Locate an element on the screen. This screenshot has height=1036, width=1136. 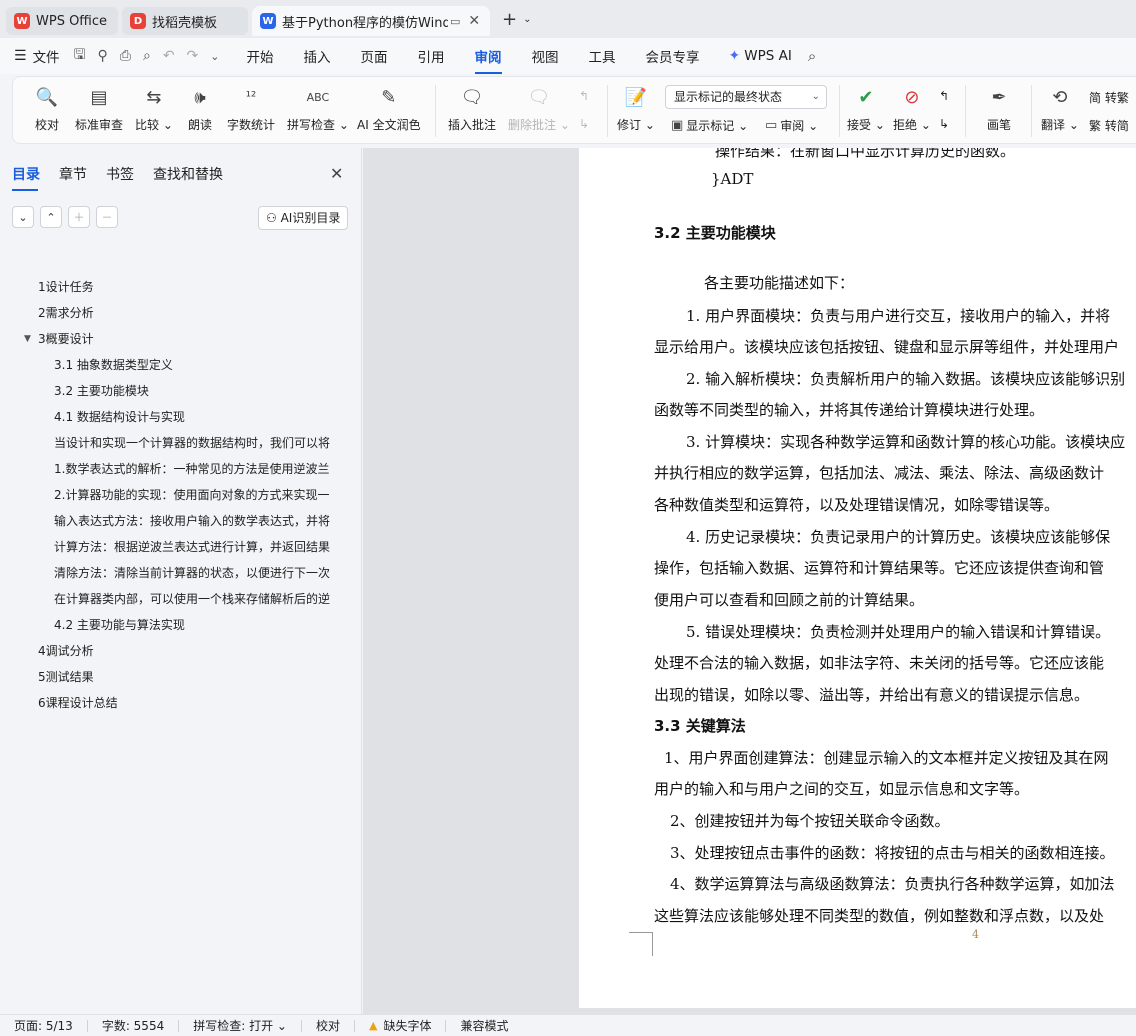
doc-line: 显示给用户。该模块应该包括按钮、键盘和显示屏等组件，并处理用户 is located at coordinates (887, 347).